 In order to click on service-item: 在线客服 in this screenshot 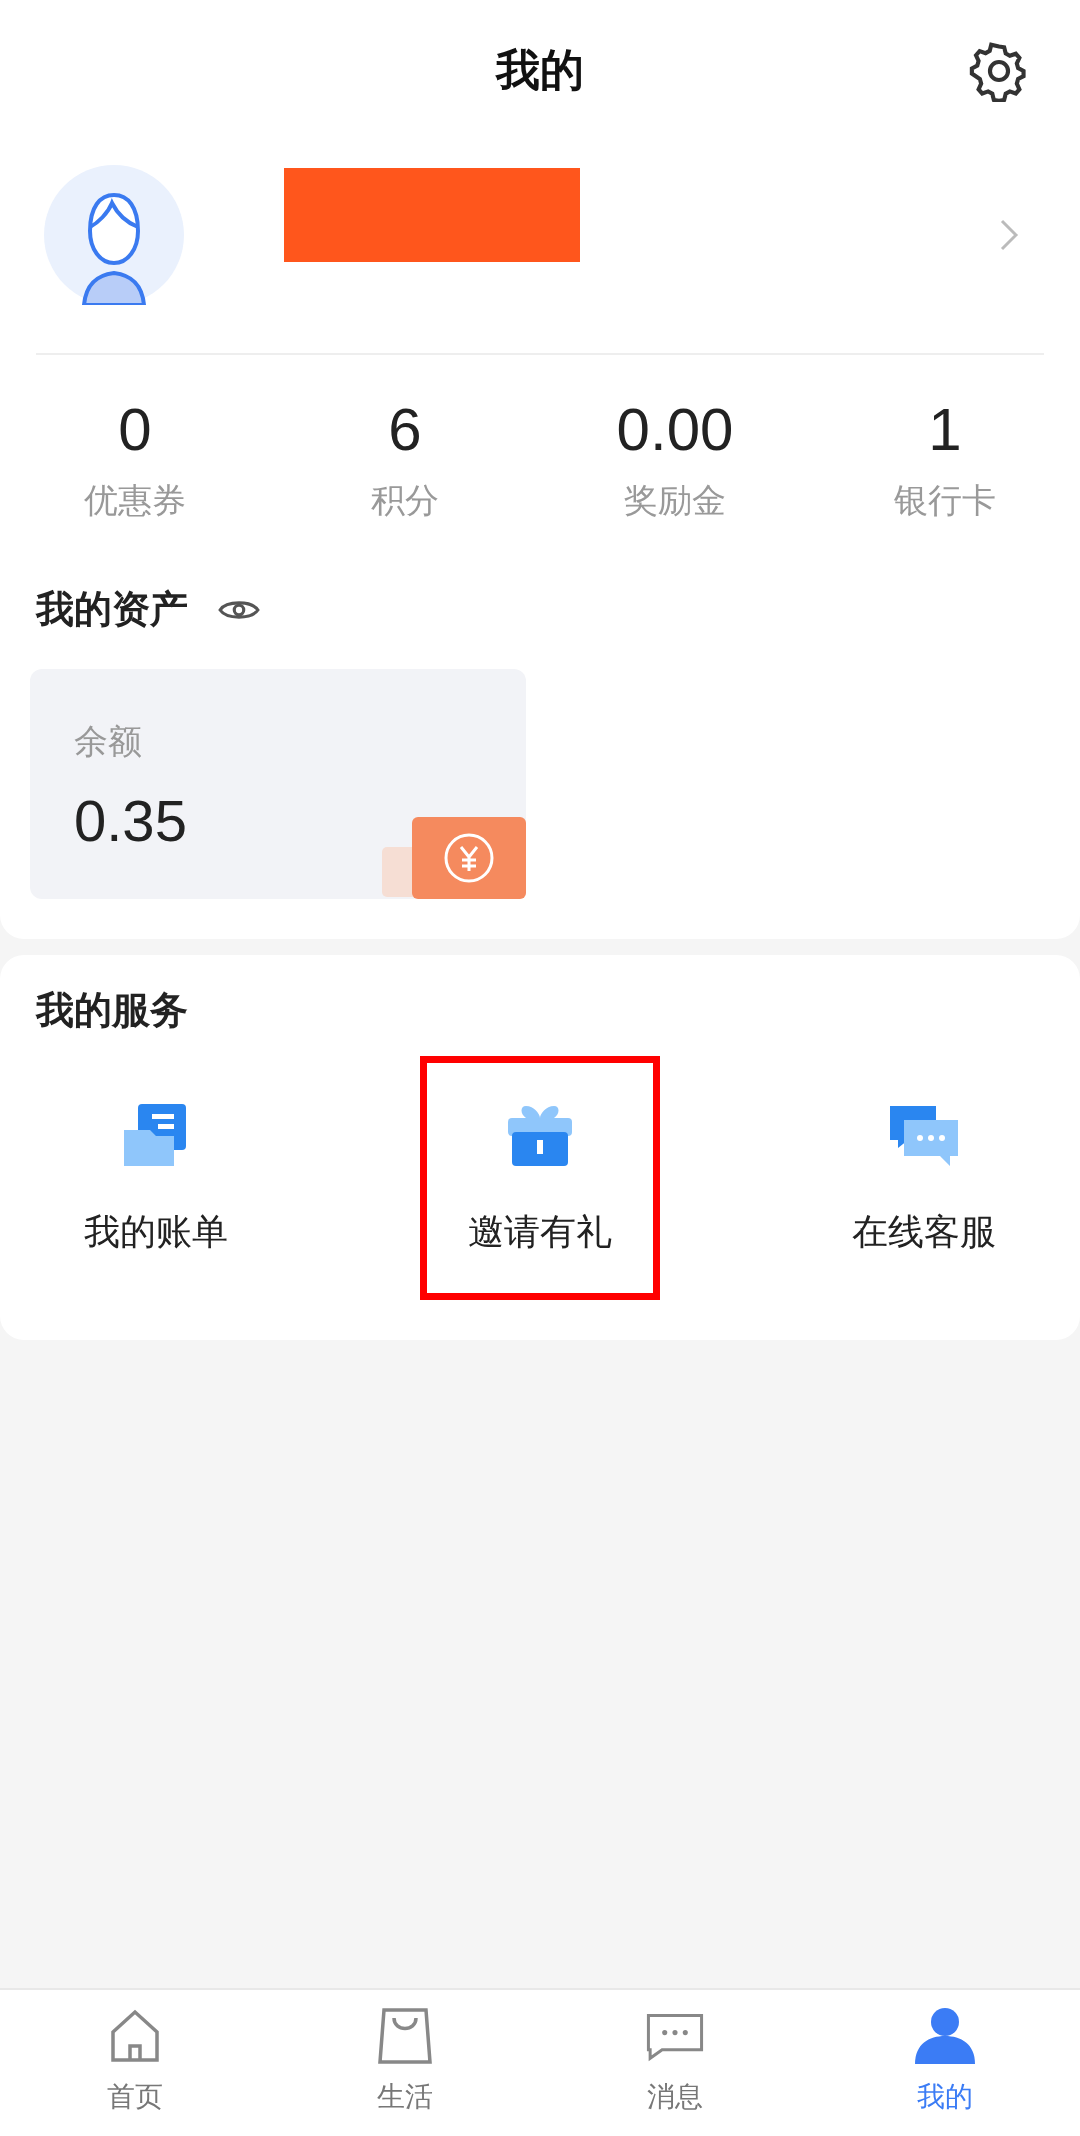, I will do `click(924, 1178)`.